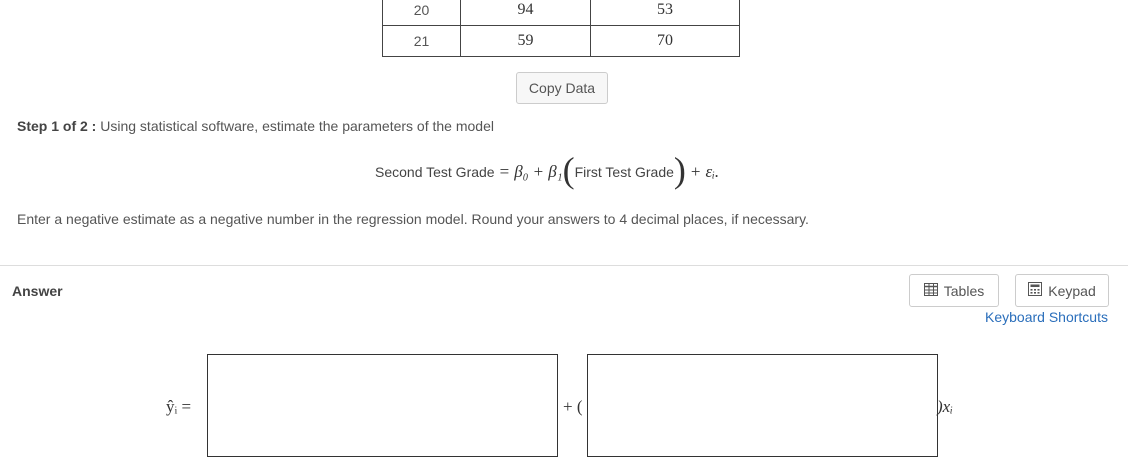  I want to click on table-grid-icon, so click(930, 290).